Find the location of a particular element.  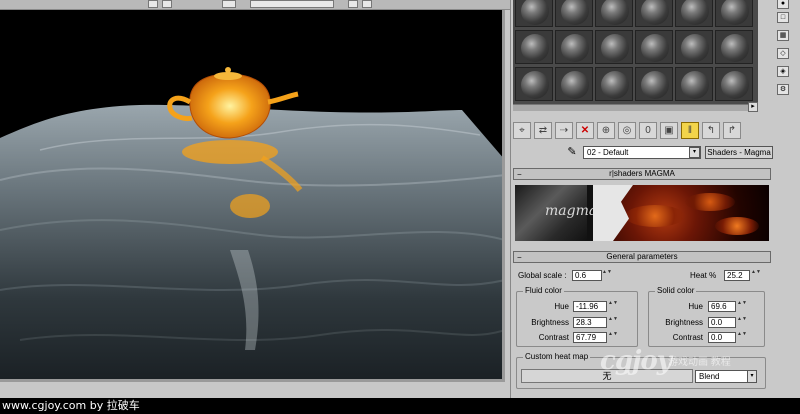

put-to-scene-icon: ⇄ is located at coordinates (543, 130).